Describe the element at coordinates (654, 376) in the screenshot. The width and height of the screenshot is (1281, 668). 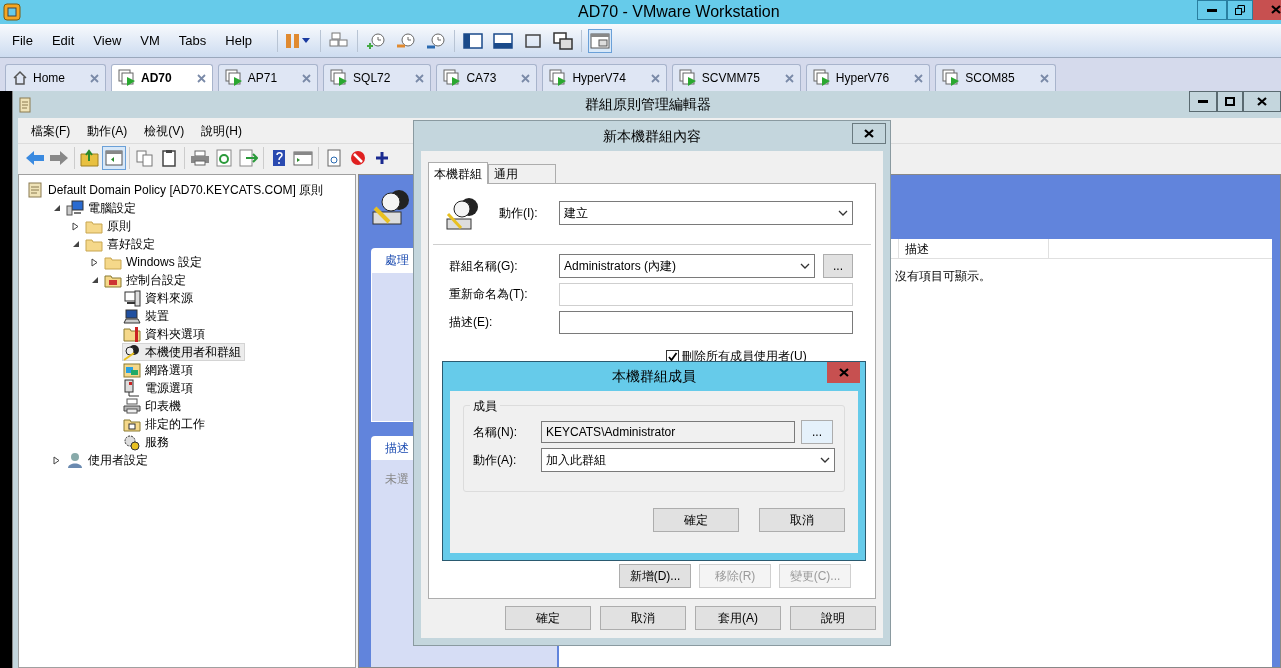
I see `dialog-title: 本機群組成員` at that location.